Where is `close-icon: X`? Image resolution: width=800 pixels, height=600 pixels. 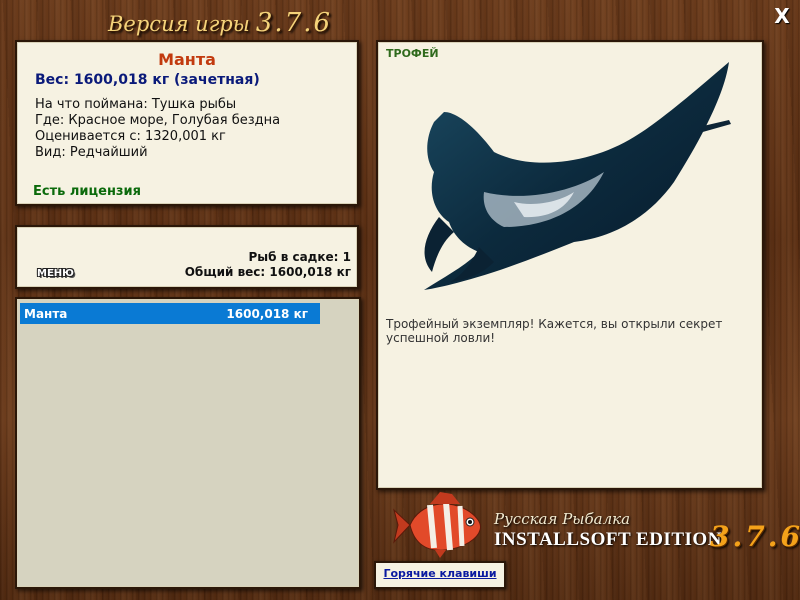 close-icon: X is located at coordinates (782, 16).